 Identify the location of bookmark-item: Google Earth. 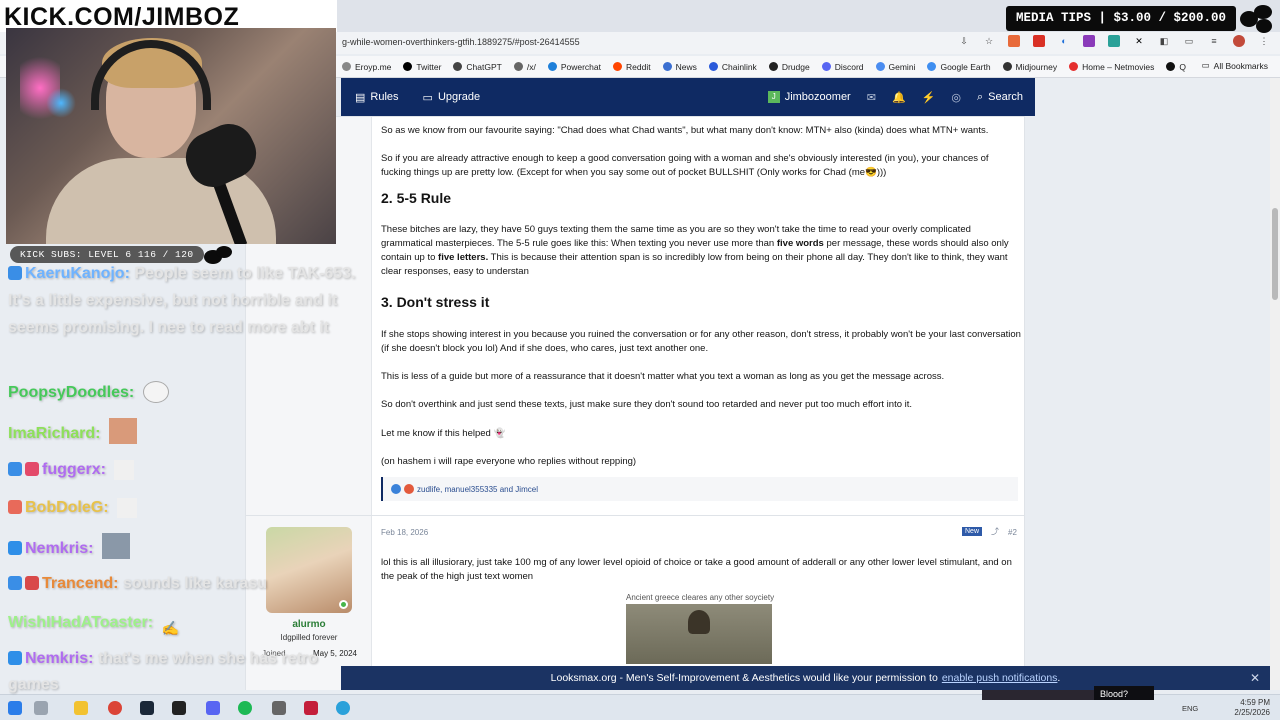
(959, 67).